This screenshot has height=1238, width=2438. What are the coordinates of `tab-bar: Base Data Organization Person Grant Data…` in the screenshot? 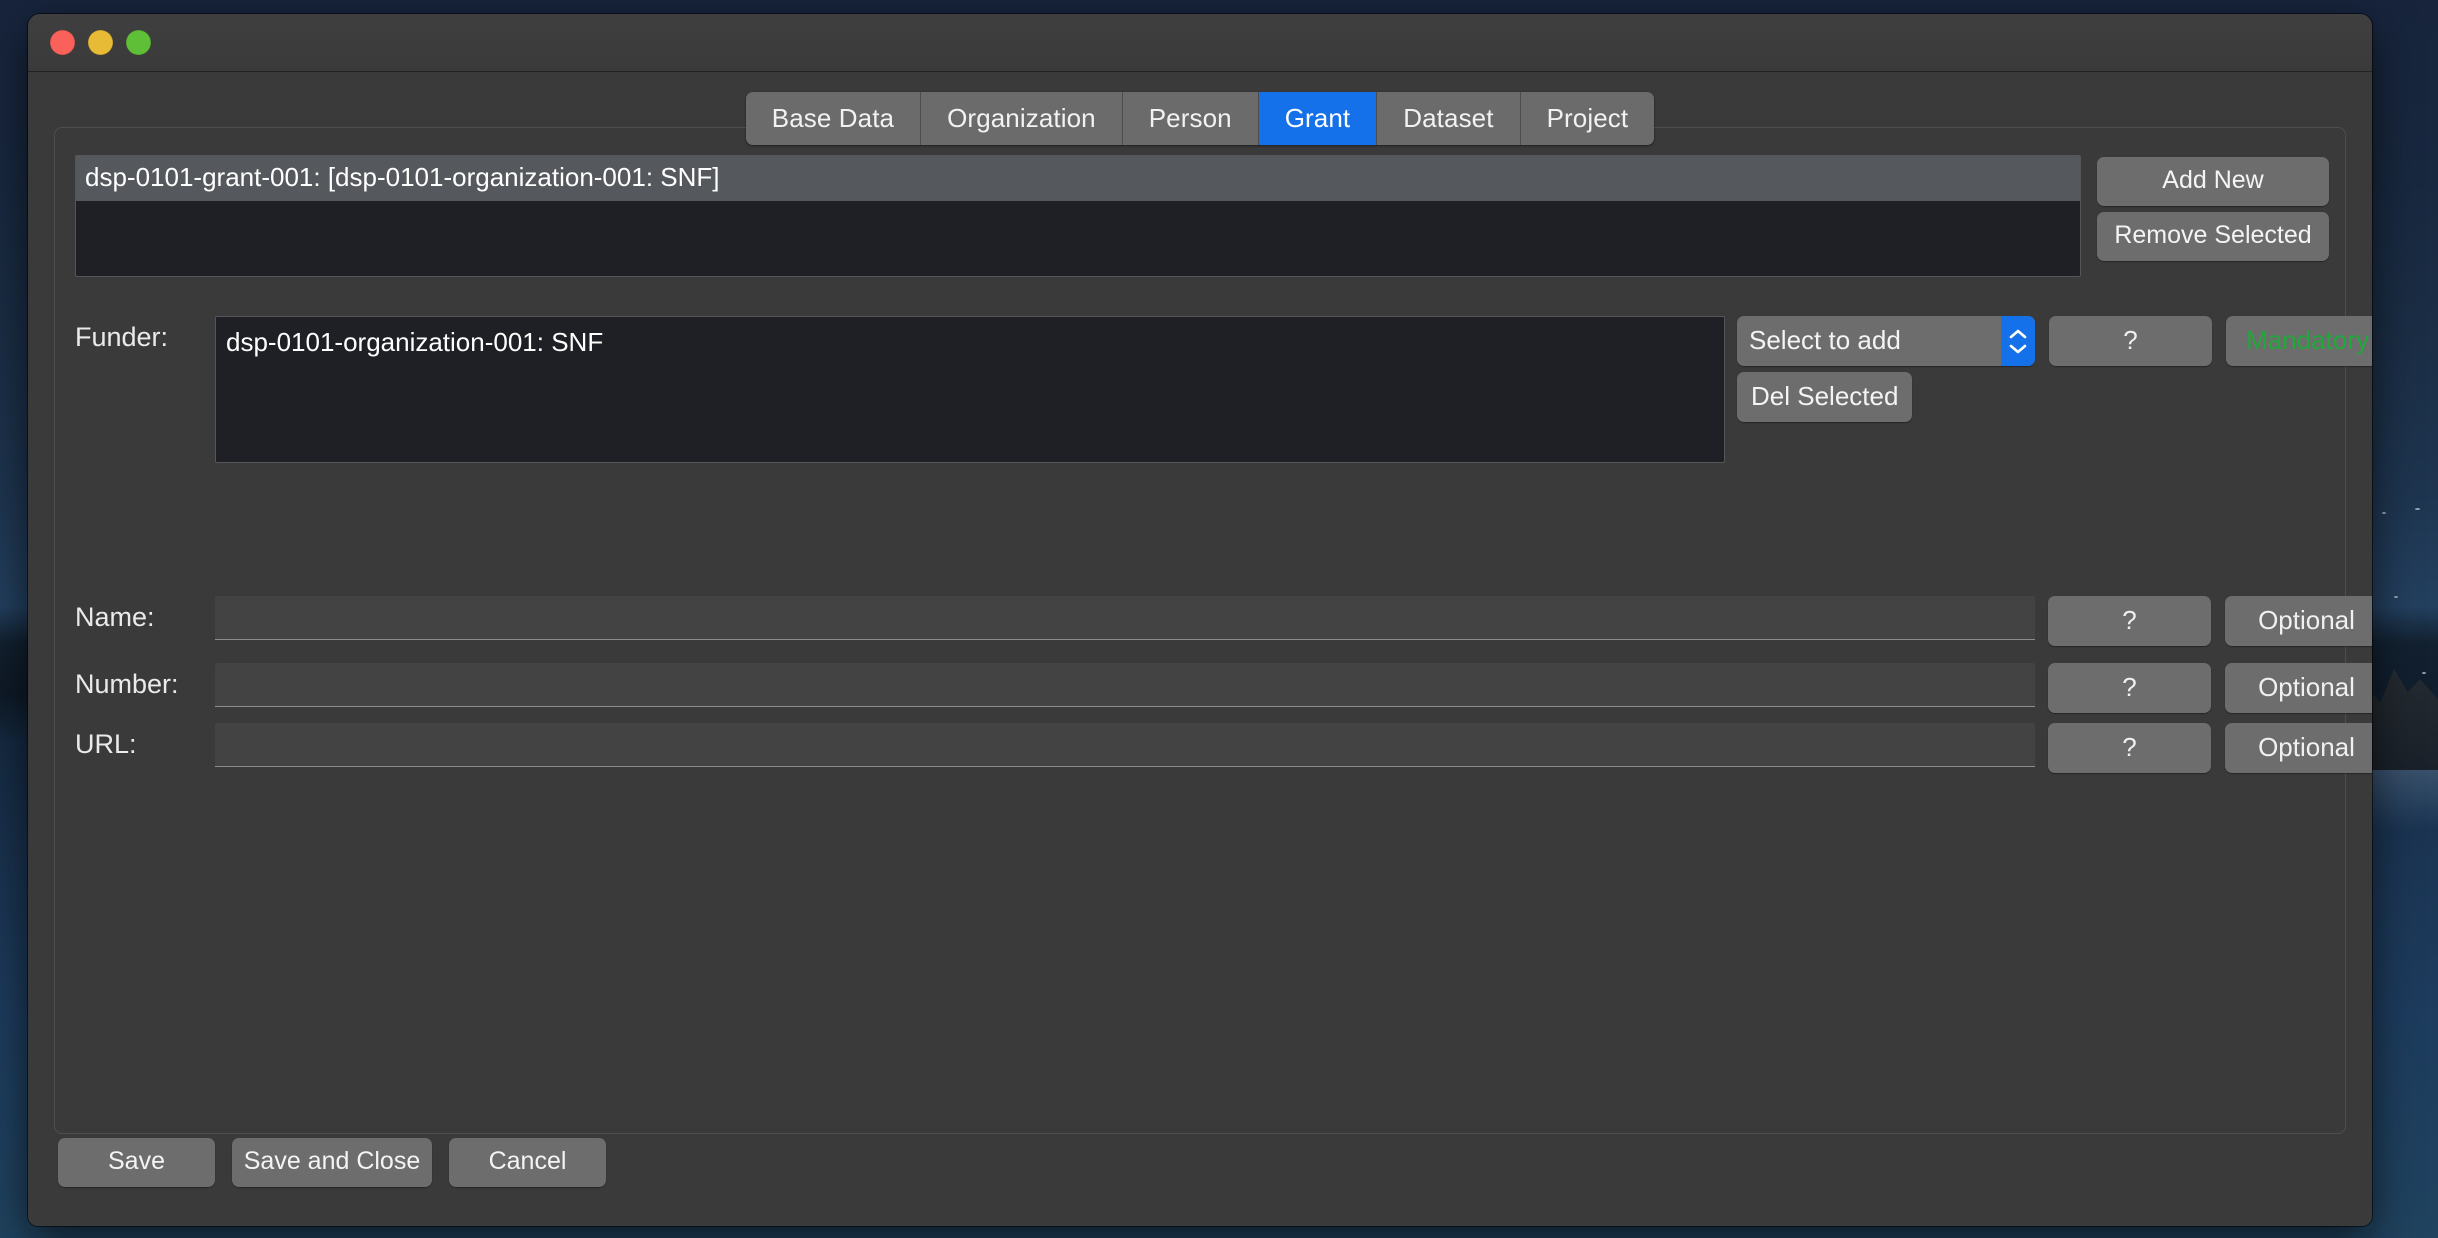 It's located at (1200, 118).